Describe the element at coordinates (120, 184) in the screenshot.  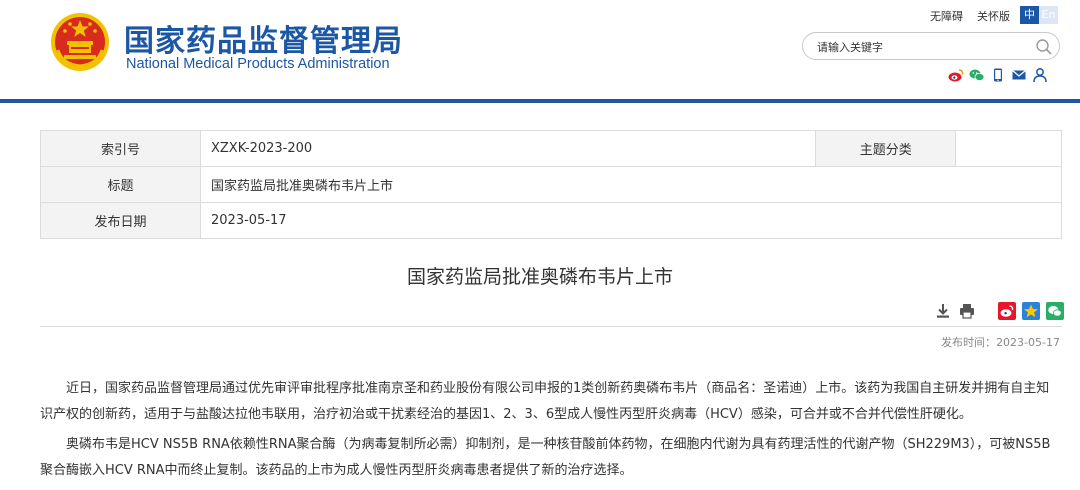
I see `title-label: 标题` at that location.